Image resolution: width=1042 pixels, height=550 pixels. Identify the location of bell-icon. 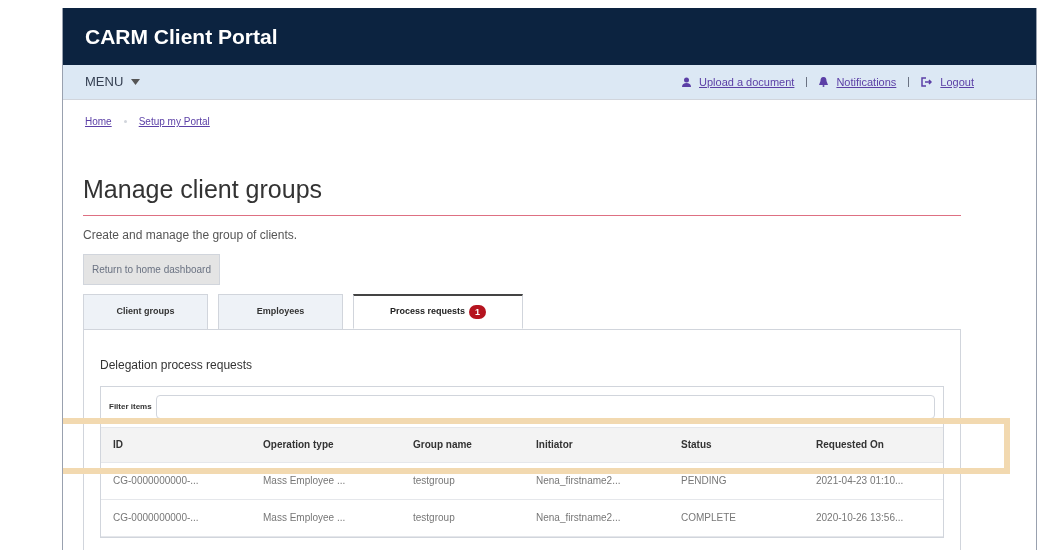
(824, 82).